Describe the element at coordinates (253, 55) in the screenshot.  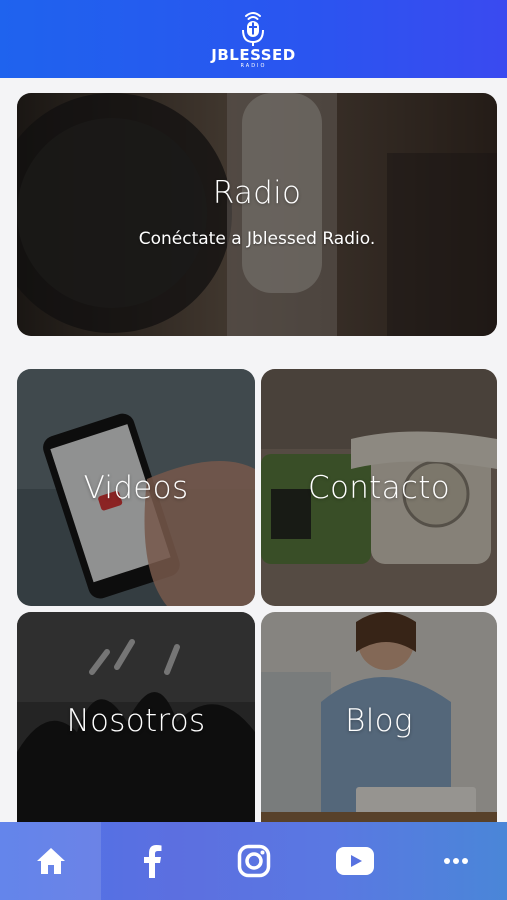
I see `logo-name: JBLESSED` at that location.